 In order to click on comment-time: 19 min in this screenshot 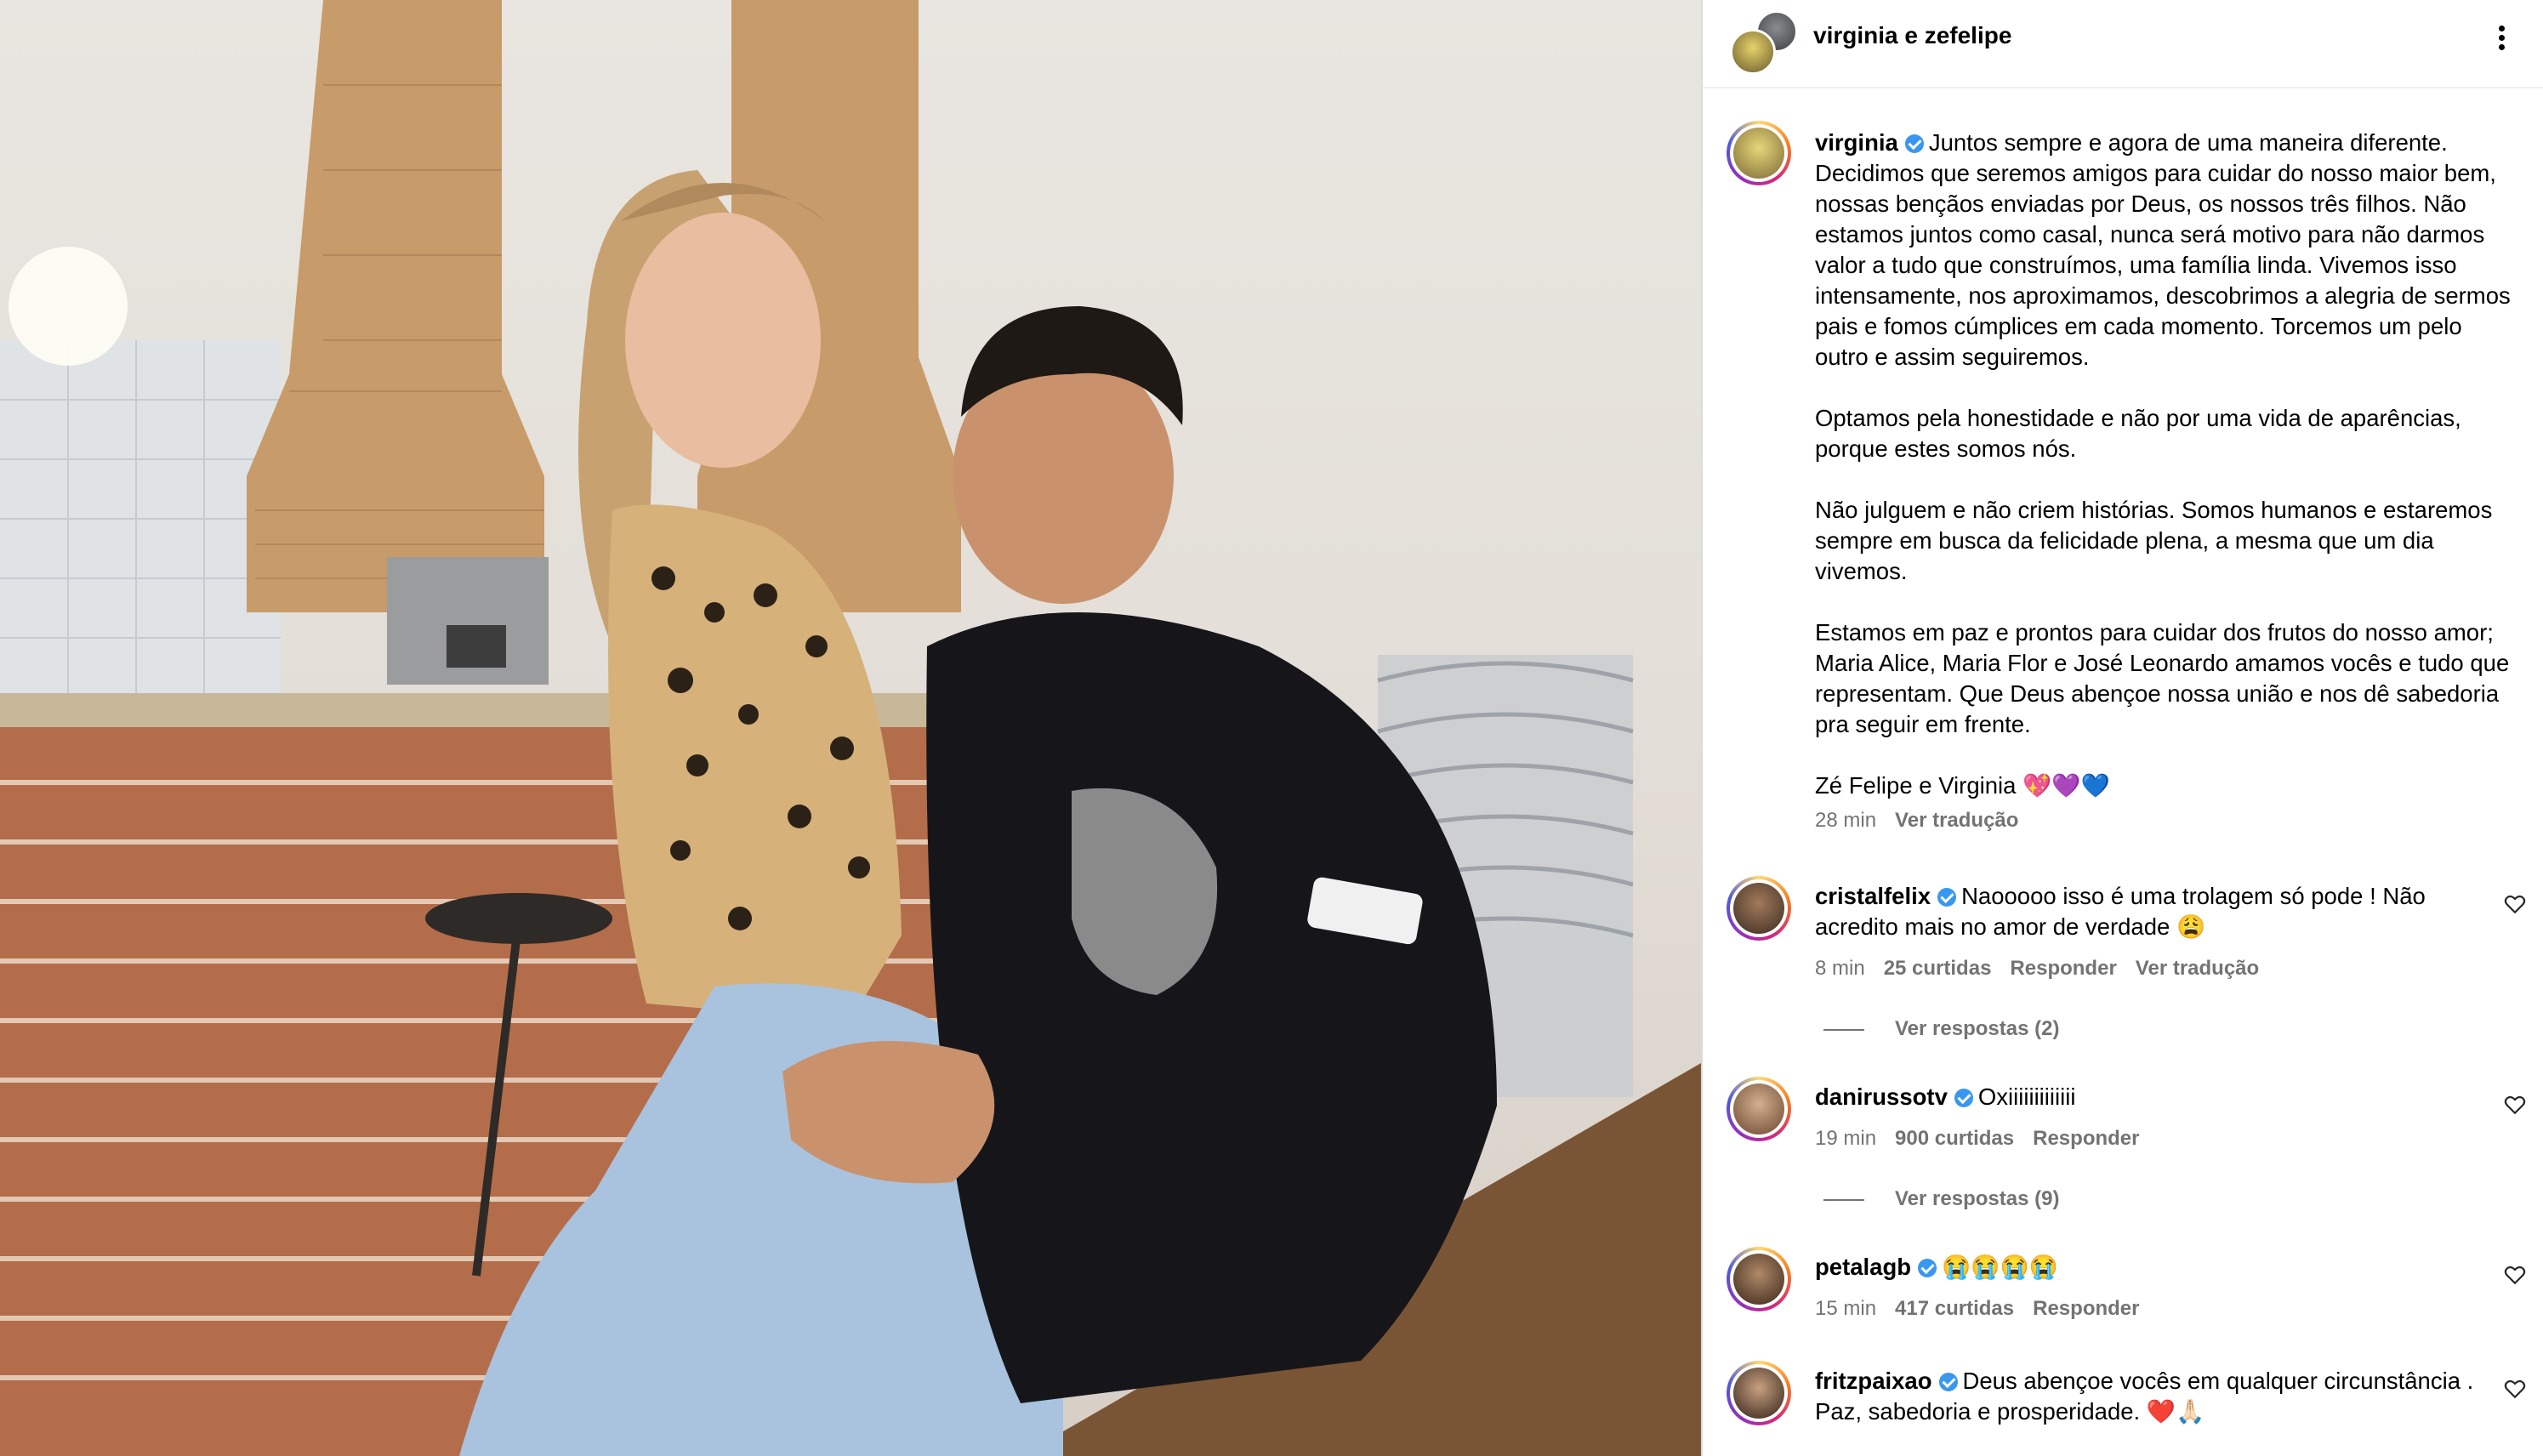, I will do `click(1845, 1138)`.